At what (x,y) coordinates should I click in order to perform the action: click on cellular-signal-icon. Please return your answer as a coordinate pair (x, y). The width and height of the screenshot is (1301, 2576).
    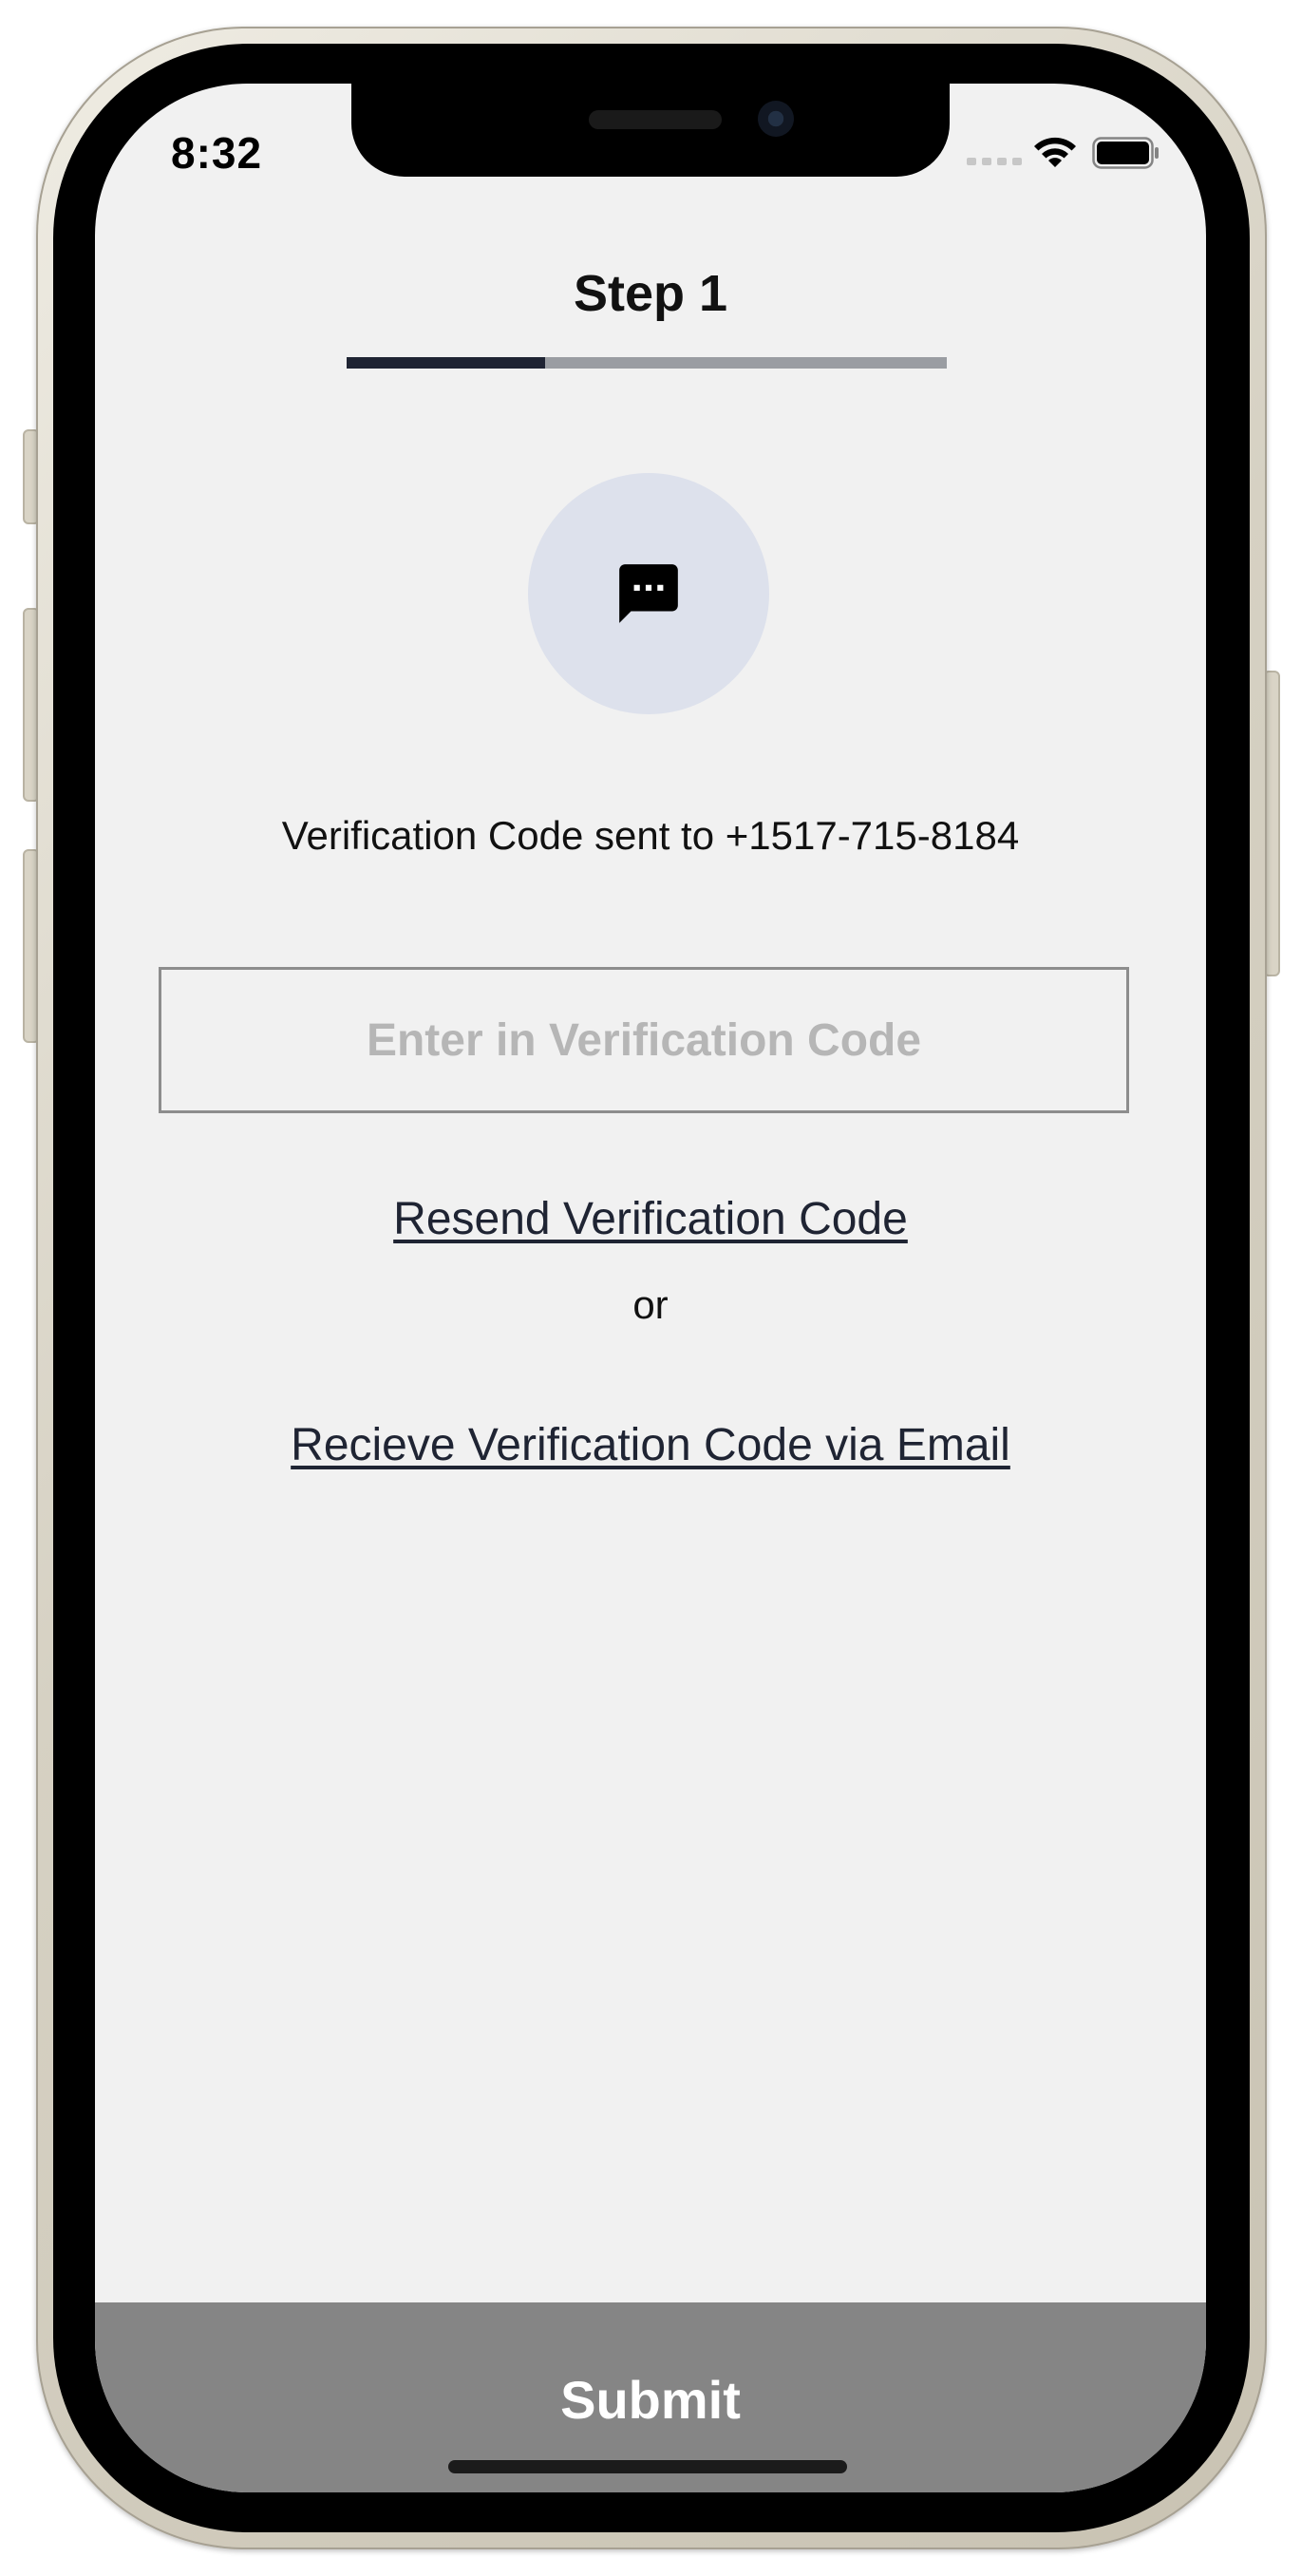
    Looking at the image, I should click on (994, 161).